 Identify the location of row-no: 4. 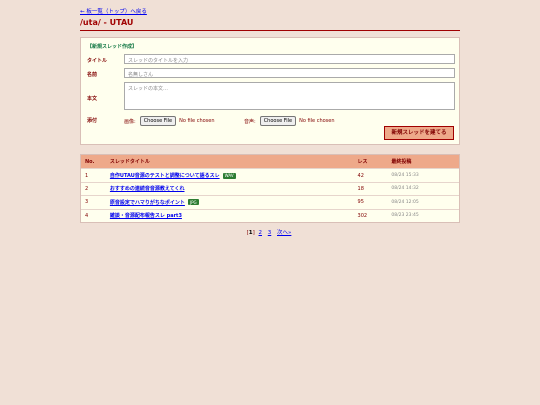
(87, 215).